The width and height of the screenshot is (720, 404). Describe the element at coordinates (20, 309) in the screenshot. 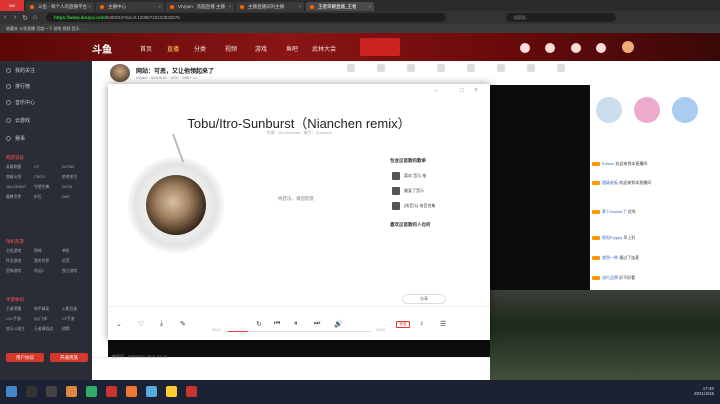

I see `category-link: 王者荣耀` at that location.